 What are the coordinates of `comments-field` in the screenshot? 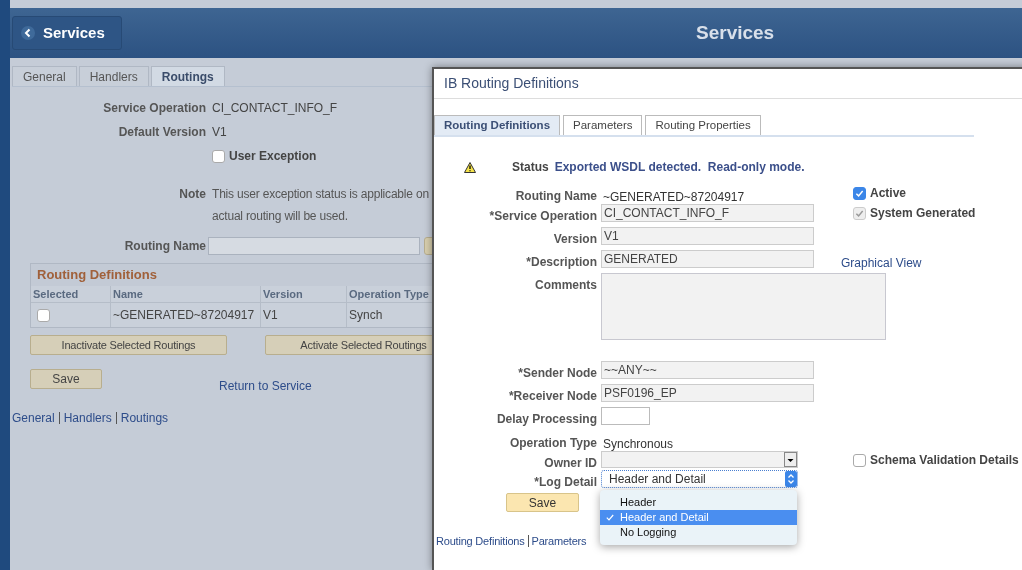 It's located at (743, 306).